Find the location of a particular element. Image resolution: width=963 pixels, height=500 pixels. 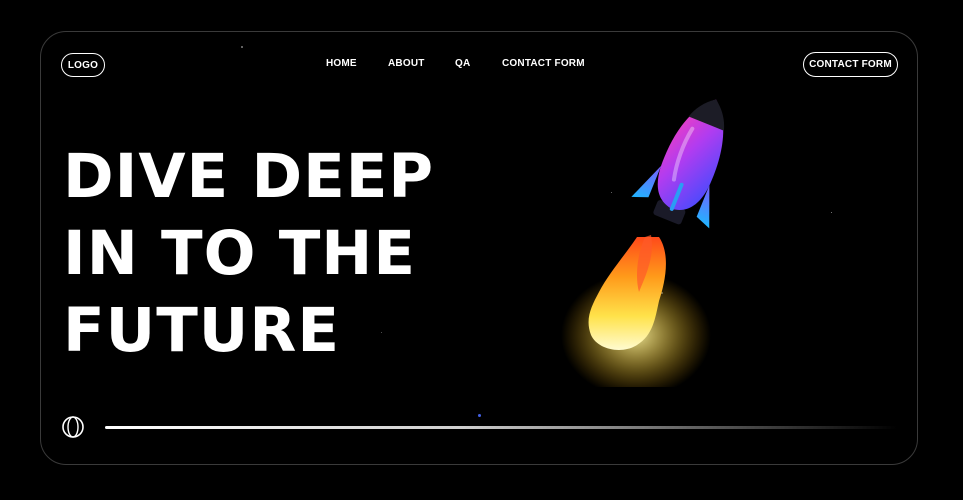

progress-bar is located at coordinates (501, 427).